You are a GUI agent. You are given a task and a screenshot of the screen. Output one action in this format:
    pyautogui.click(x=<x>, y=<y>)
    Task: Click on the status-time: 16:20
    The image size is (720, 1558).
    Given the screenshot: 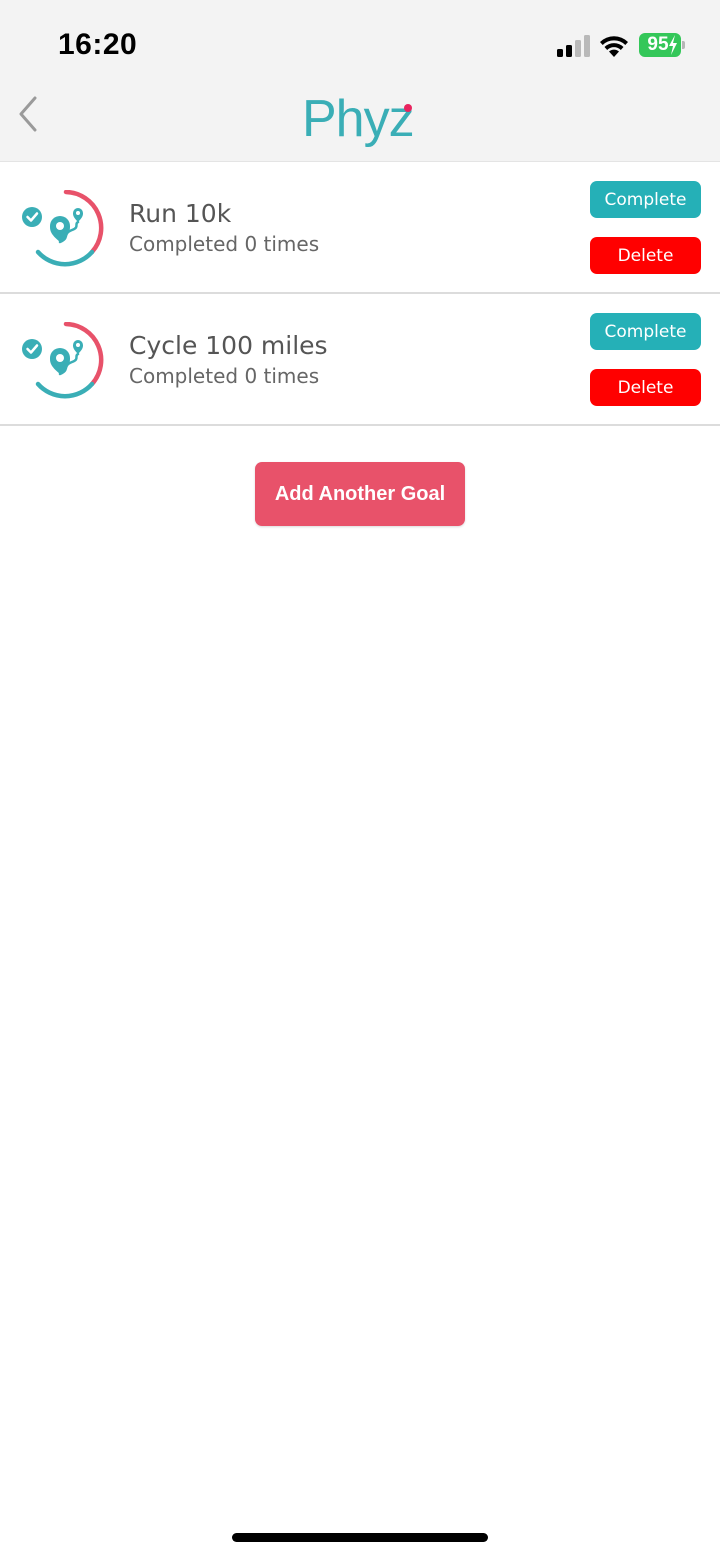 What is the action you would take?
    pyautogui.click(x=98, y=44)
    